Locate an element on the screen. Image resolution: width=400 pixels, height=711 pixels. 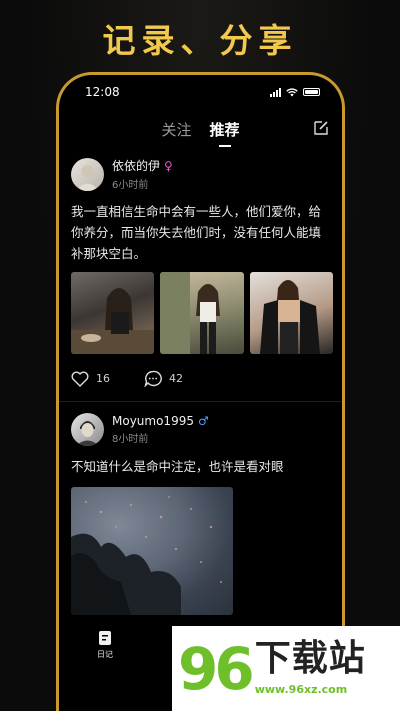
author-name: 依依的伊 ♀ is located at coordinates (142, 165).